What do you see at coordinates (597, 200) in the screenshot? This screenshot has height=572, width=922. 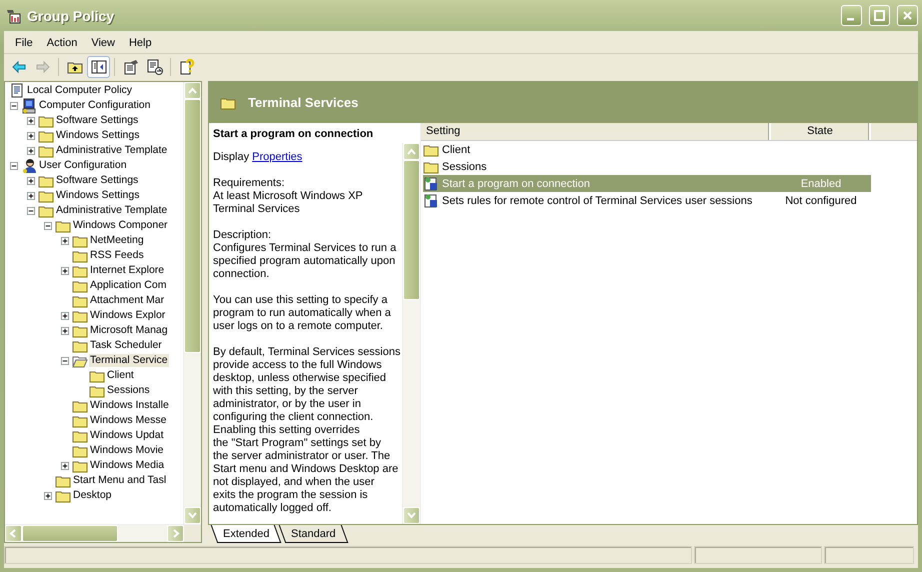 I see `setting-name: Sets rules for remote control of Terminal Services user sessions` at bounding box center [597, 200].